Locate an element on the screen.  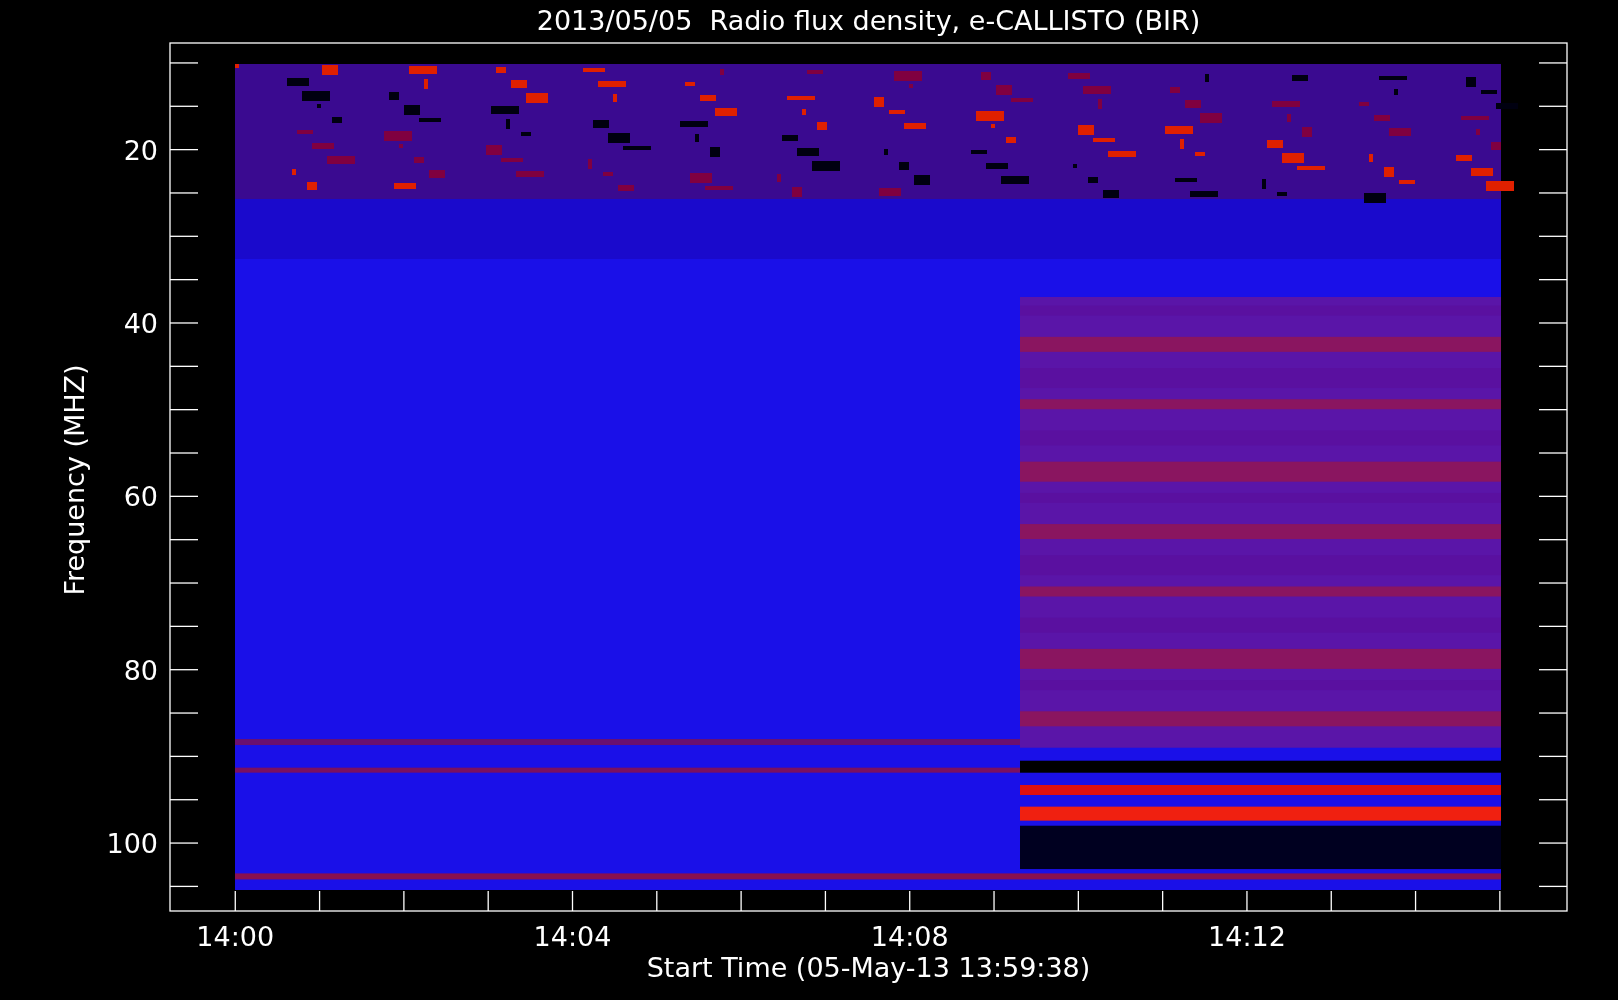
tick-label: 14:00 is located at coordinates (235, 936).